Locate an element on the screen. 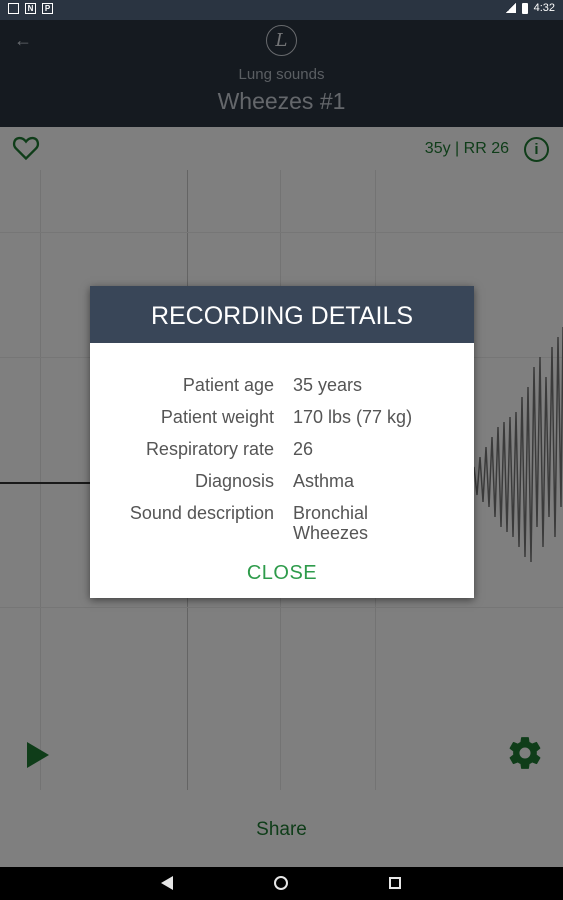 Image resolution: width=563 pixels, height=900 pixels. detail-label: Respiratory rate is located at coordinates (209, 449).